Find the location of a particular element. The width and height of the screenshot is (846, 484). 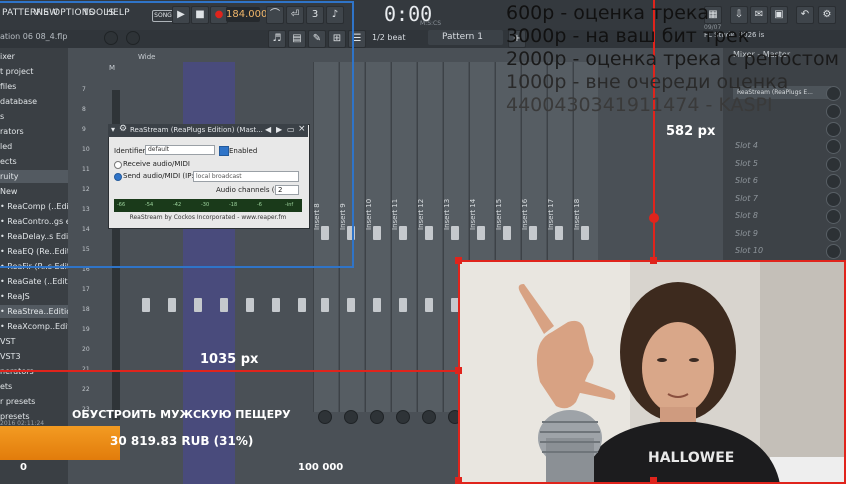

mixer-slot-label: Slot 8 is located at coordinates (746, 215).